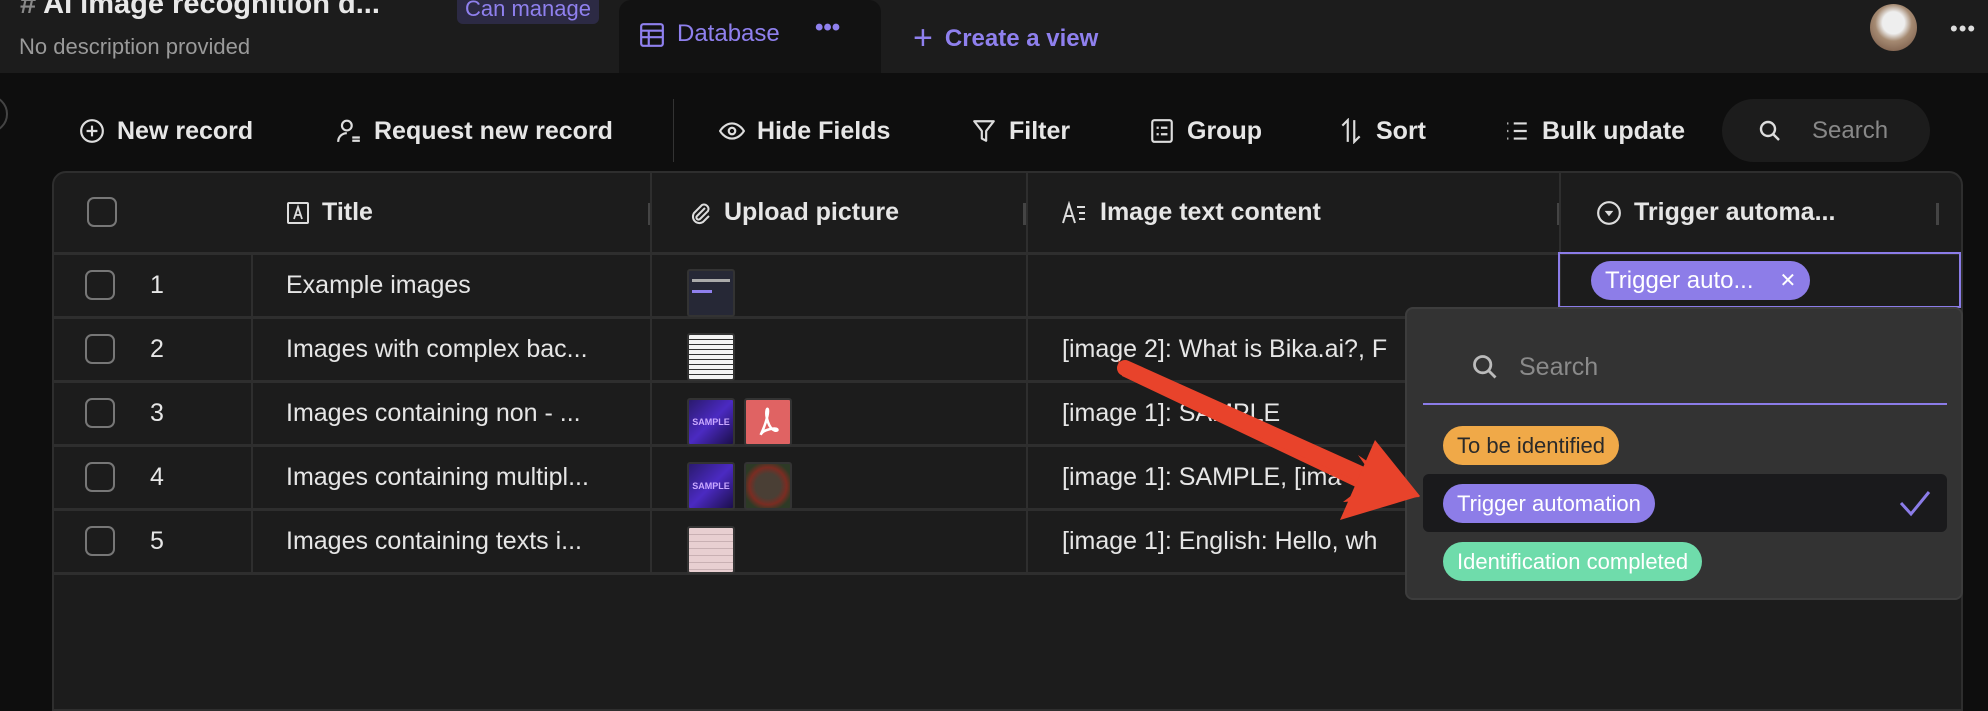 The image size is (1988, 711). I want to click on row-number: 3, so click(157, 413).